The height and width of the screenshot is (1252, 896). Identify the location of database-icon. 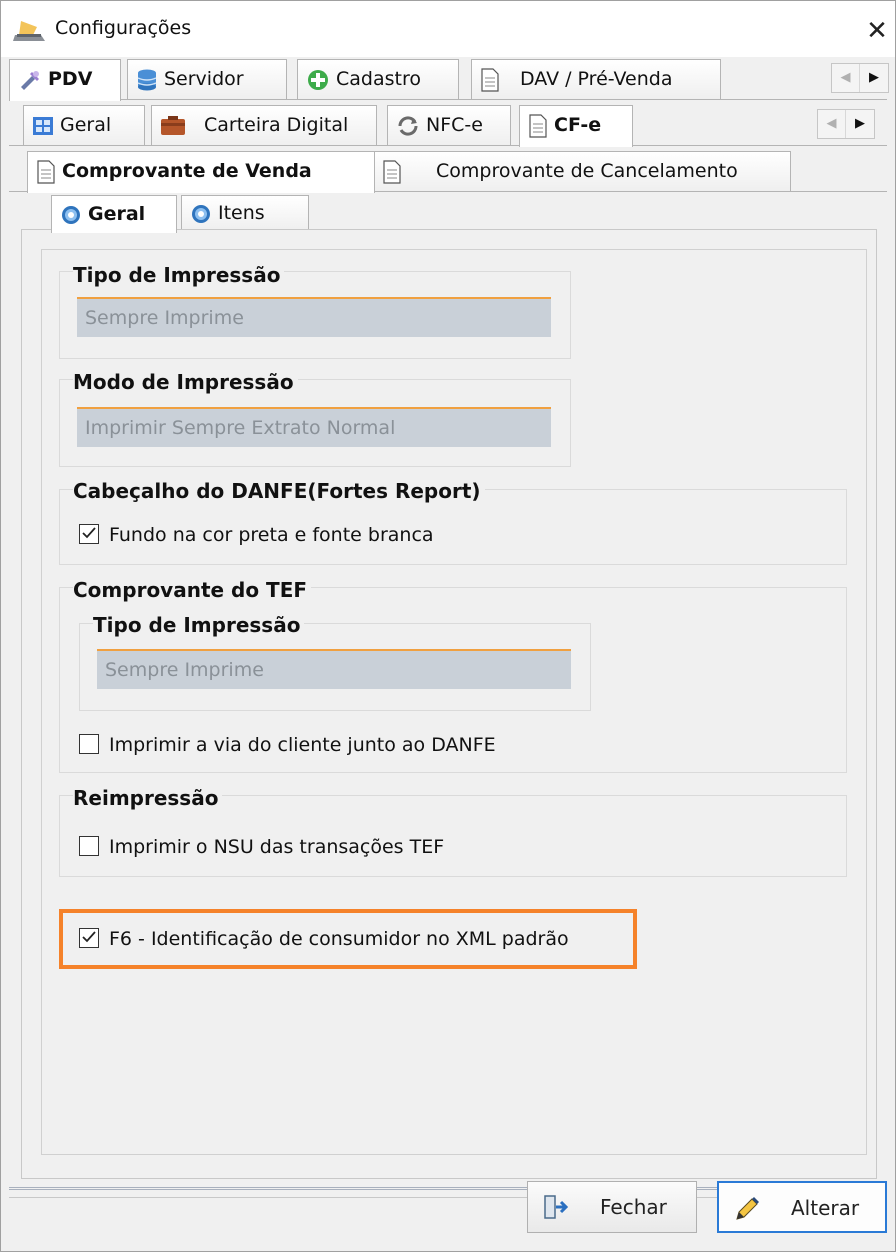
(147, 79).